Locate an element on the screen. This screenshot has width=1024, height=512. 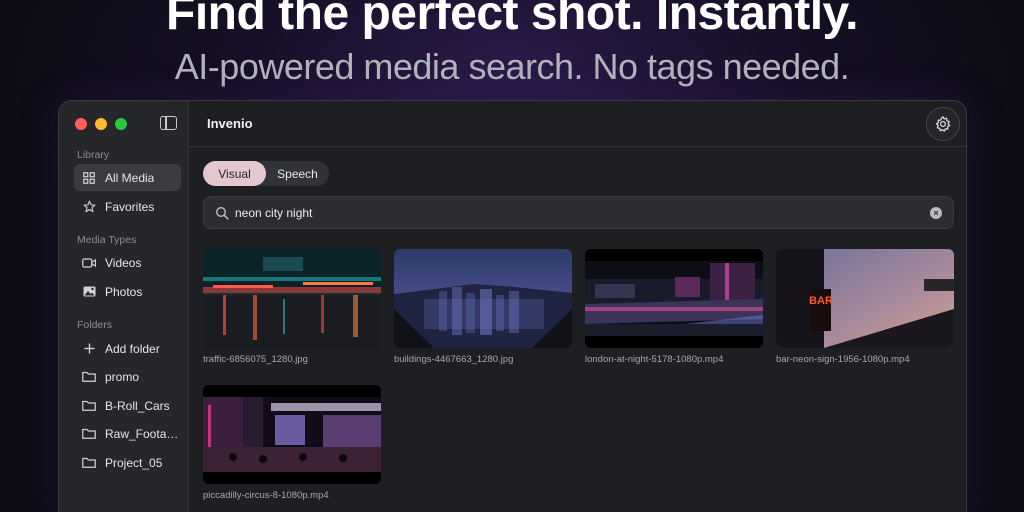
sidebar-item-folder-project-05: Project_05 is located at coordinates (127, 462).